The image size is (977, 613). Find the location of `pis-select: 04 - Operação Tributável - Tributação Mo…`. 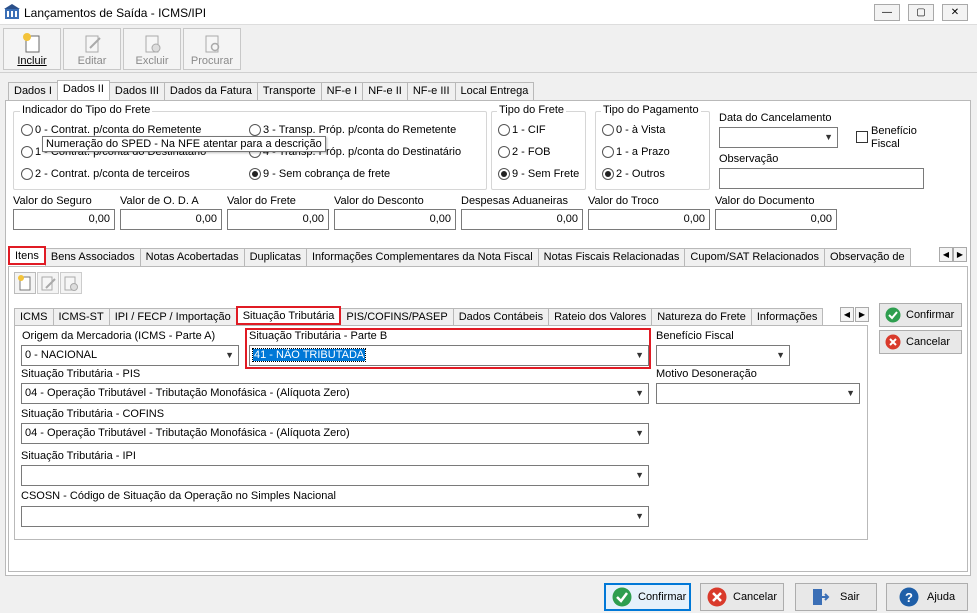

pis-select: 04 - Operação Tributável - Tributação Mo… is located at coordinates (335, 393).